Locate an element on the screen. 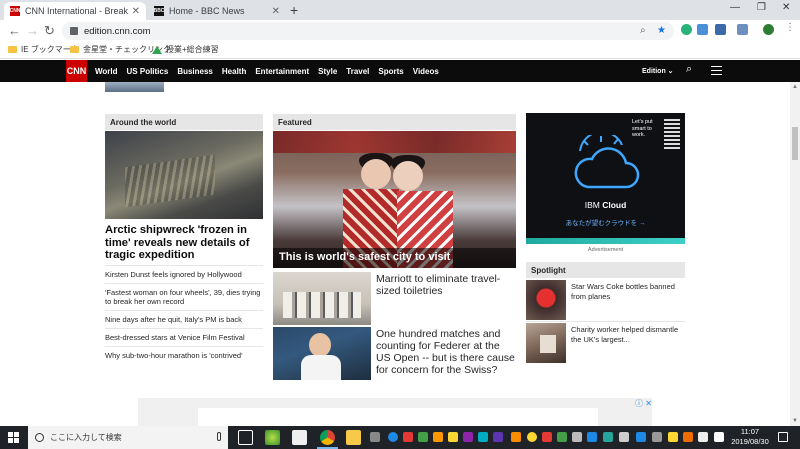 The width and height of the screenshot is (800, 449). minimize-icon: — is located at coordinates (735, 7).